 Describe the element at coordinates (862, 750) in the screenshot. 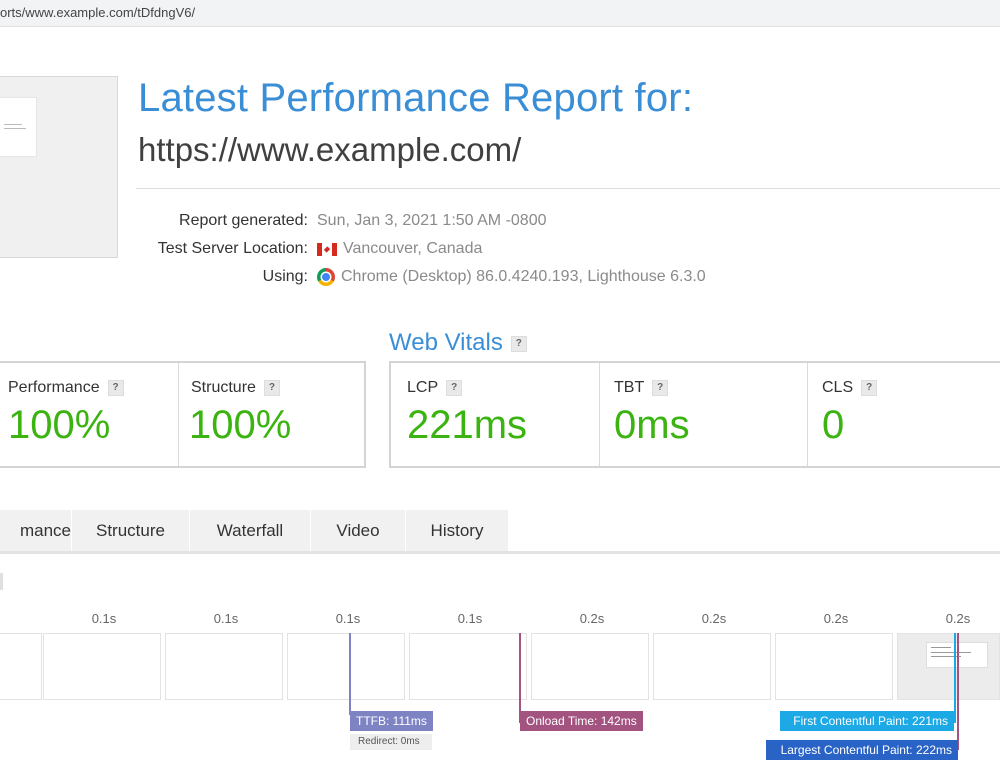

I see `lcp-label: Largest Contentful Paint: 222ms` at that location.